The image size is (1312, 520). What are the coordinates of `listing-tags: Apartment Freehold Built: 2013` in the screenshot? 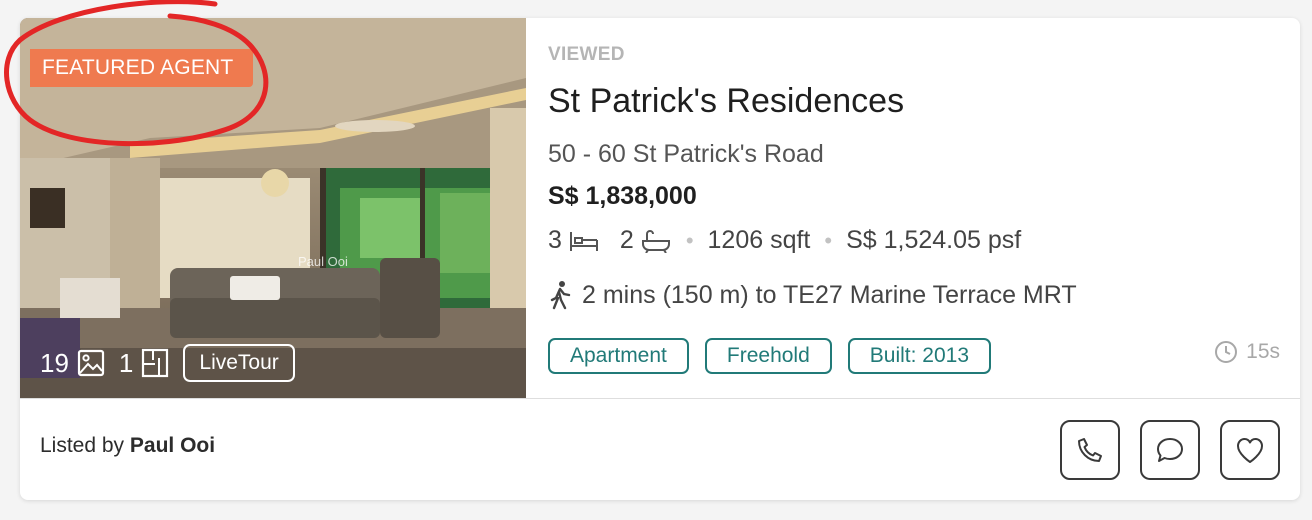 It's located at (777, 356).